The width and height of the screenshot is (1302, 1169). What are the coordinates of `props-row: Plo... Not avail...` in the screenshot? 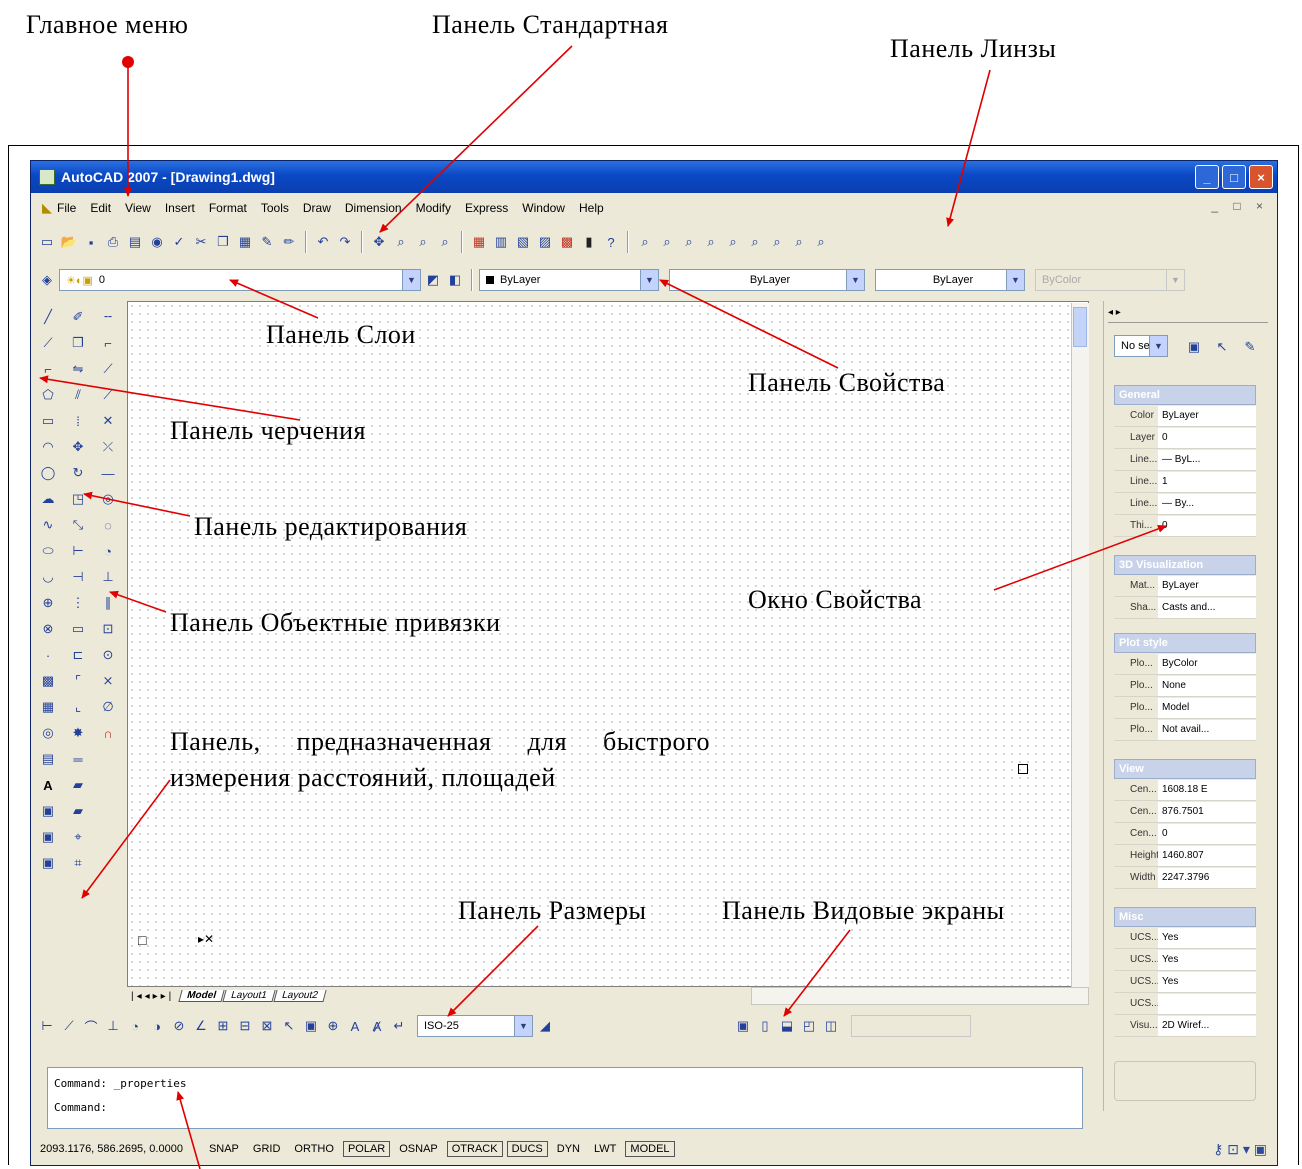 It's located at (1185, 730).